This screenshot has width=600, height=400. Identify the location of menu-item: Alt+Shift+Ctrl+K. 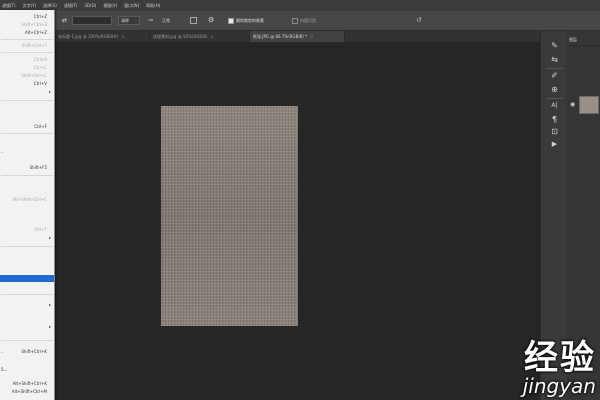
(27, 383).